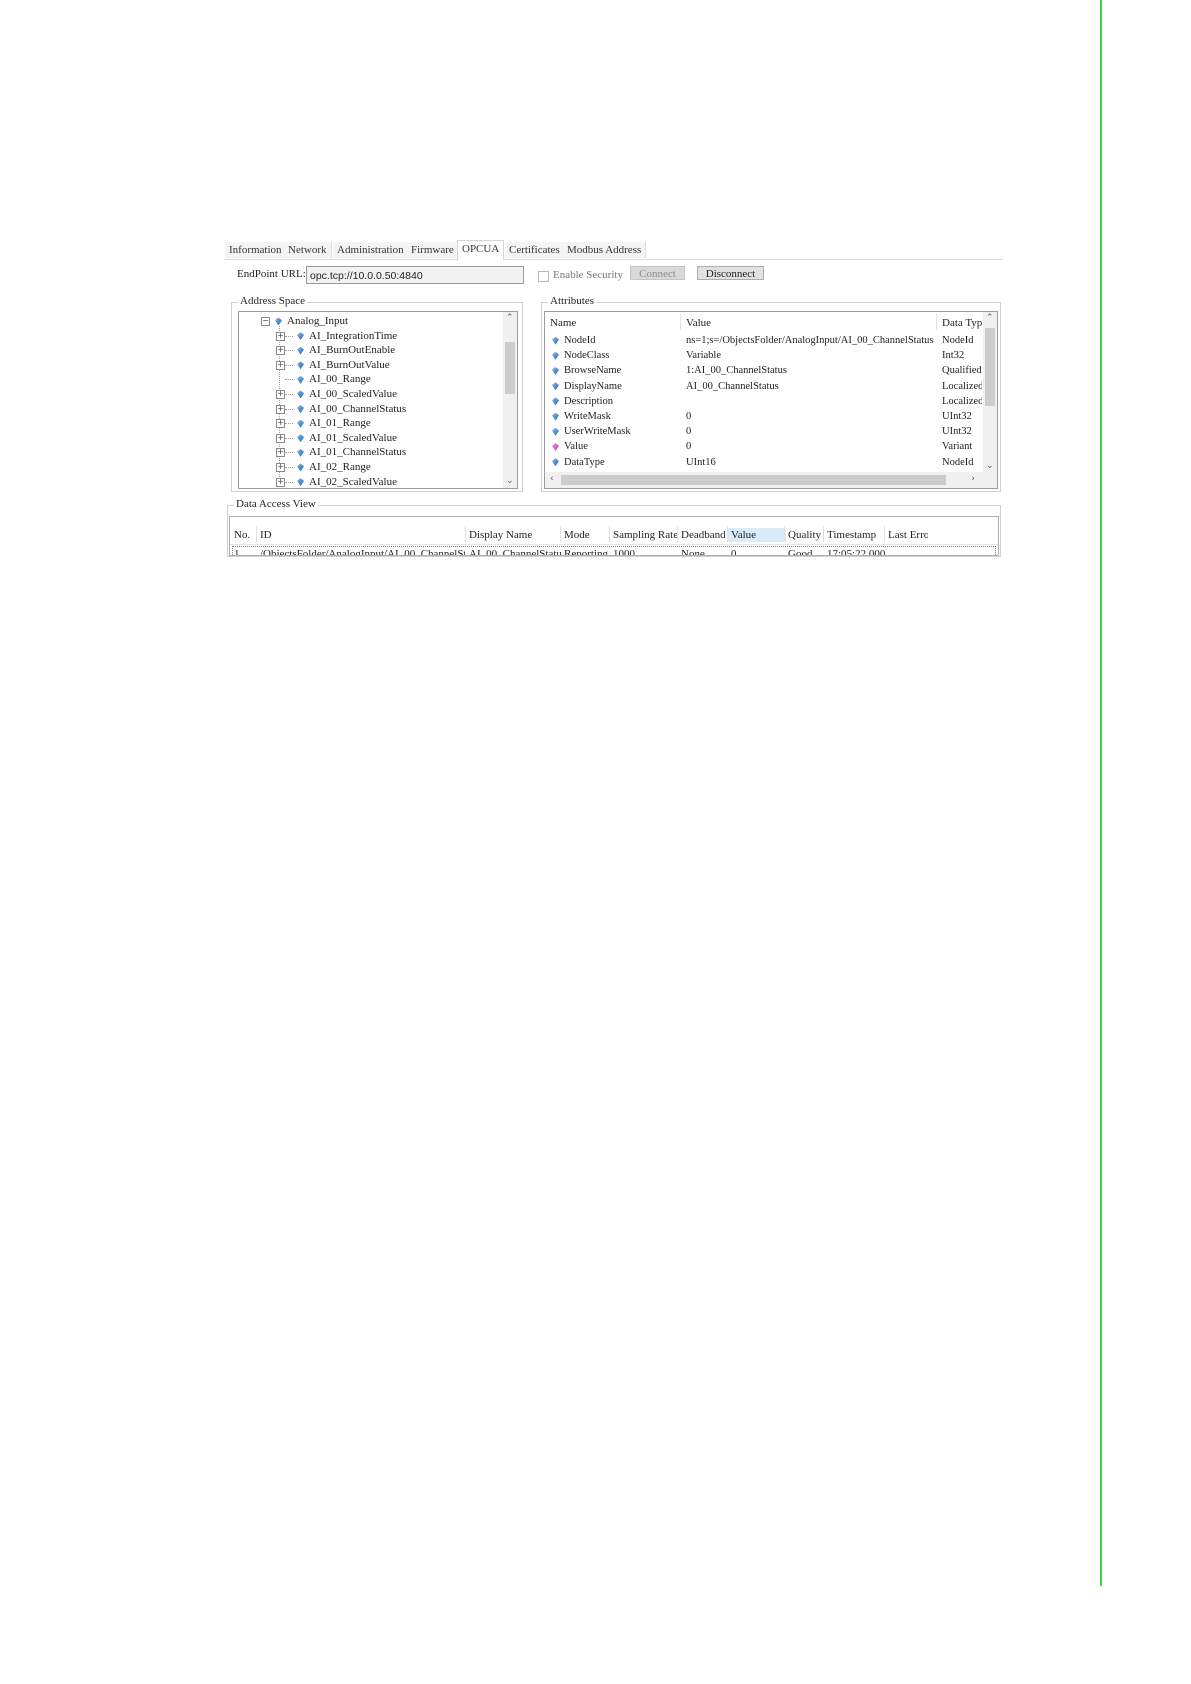  Describe the element at coordinates (433, 250) in the screenshot. I see `tab-firmware: Firmware` at that location.